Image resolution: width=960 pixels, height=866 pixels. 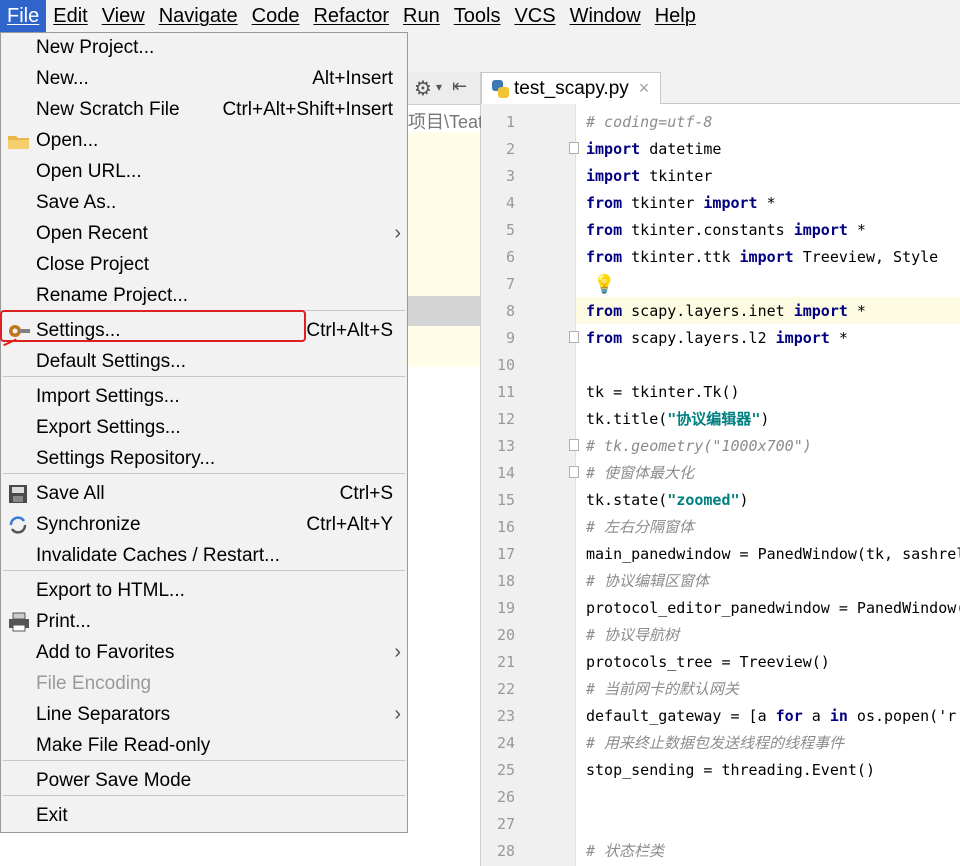 What do you see at coordinates (653, 149) in the screenshot?
I see `code-line: import datetime` at bounding box center [653, 149].